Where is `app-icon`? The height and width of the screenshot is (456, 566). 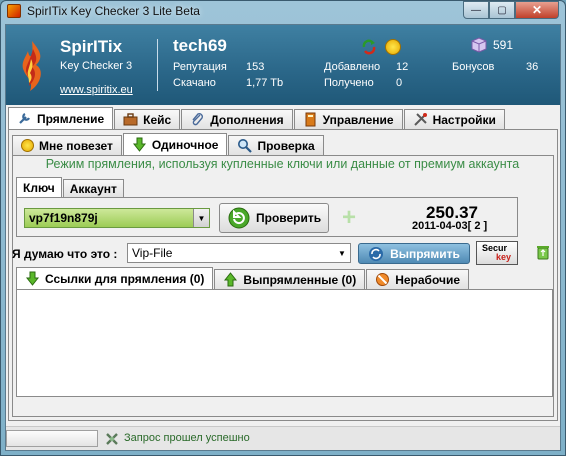 app-icon is located at coordinates (14, 11).